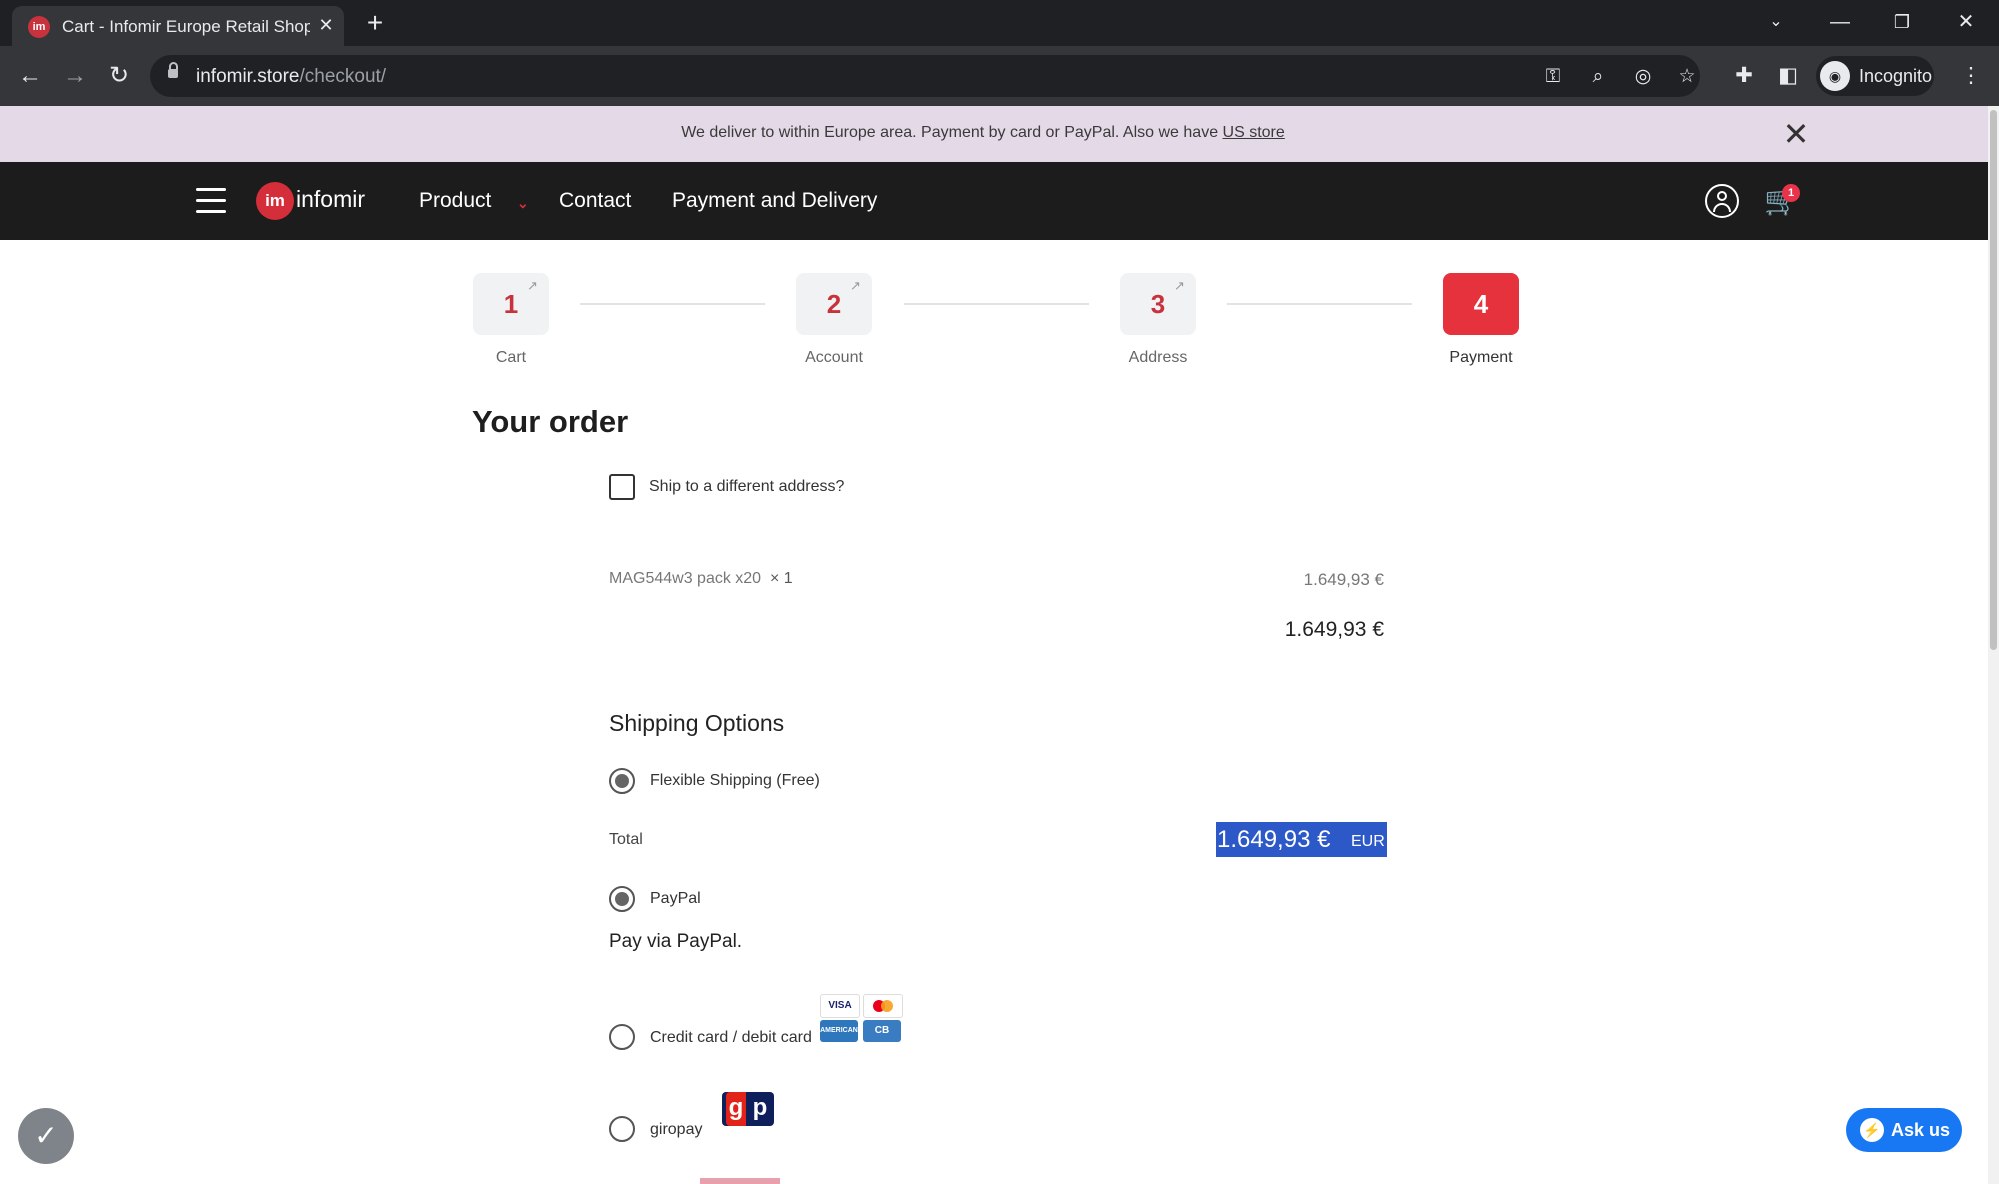 The image size is (1999, 1184). I want to click on flexible-shipping-radio, so click(622, 781).